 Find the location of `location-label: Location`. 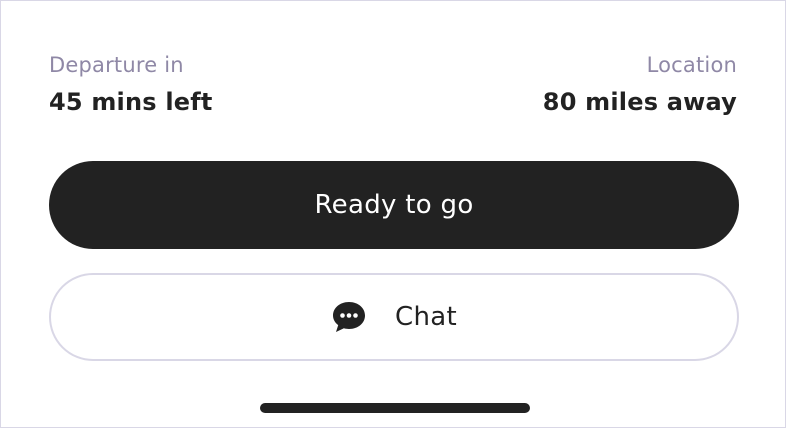

location-label: Location is located at coordinates (691, 65).